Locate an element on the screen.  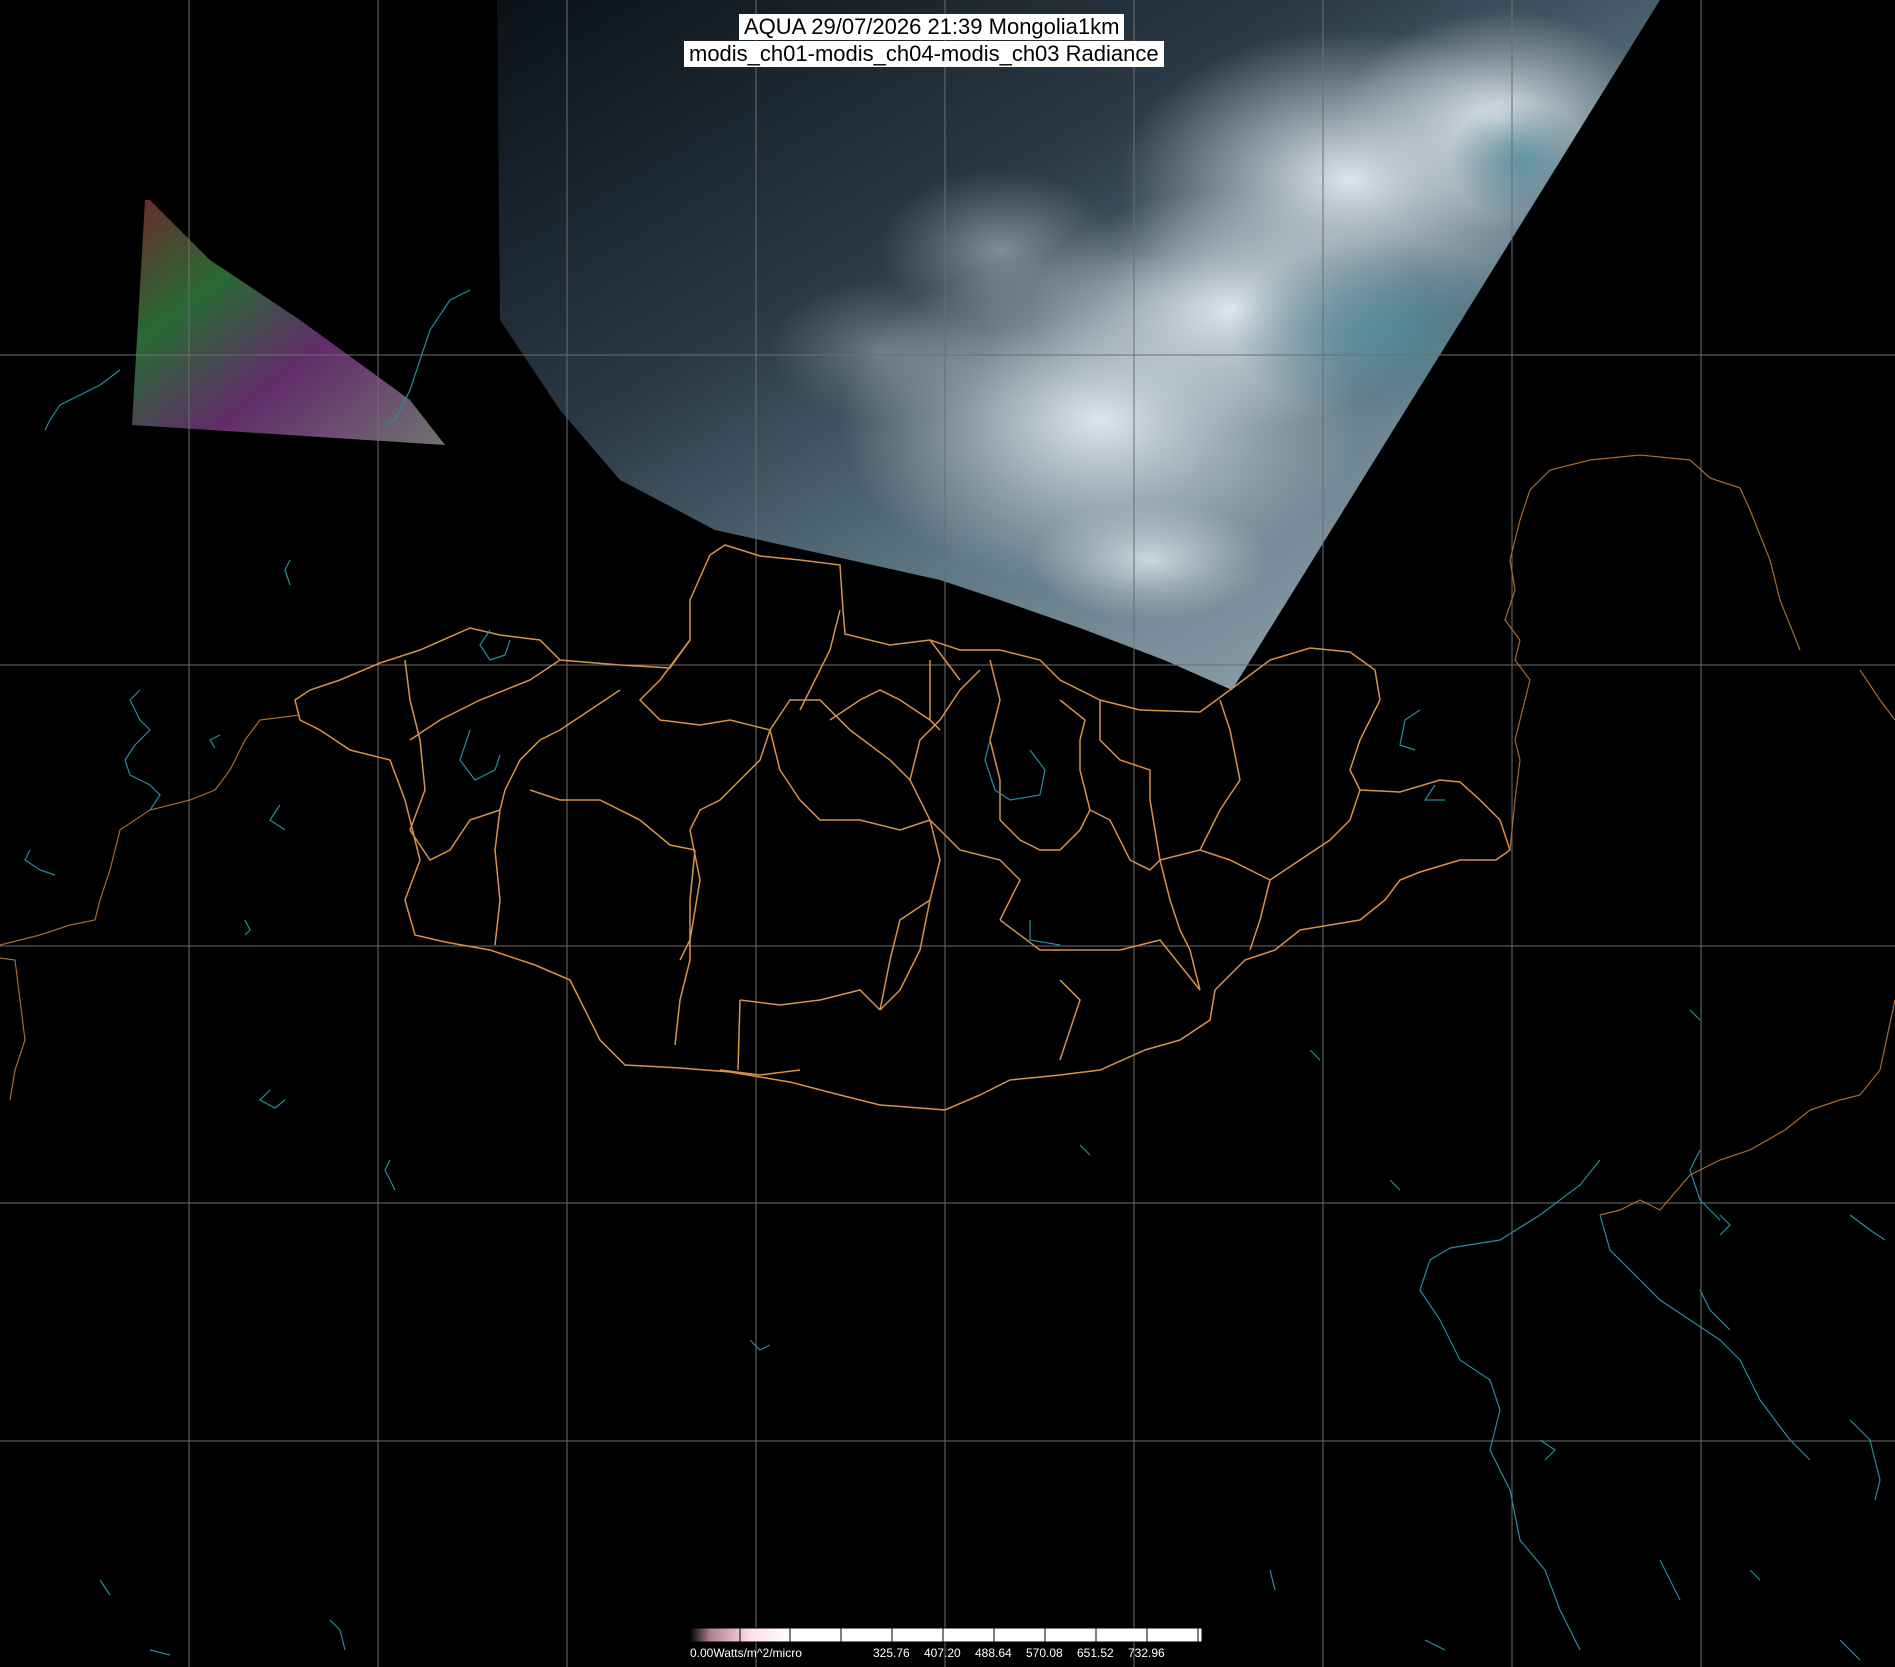
sensor-noise-artifact is located at coordinates (288, 322).